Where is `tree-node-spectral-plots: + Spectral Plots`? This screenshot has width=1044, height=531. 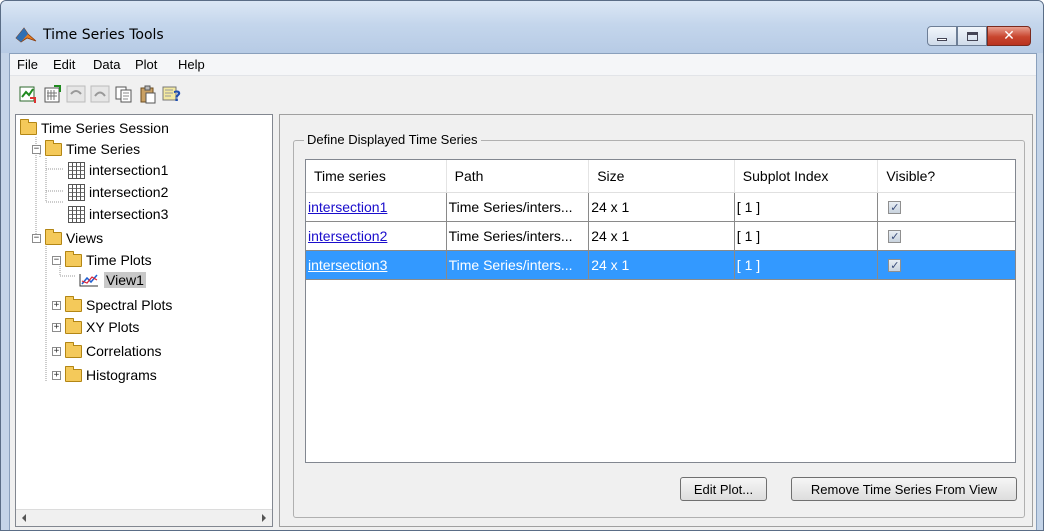
tree-node-spectral-plots: + Spectral Plots is located at coordinates (112, 305).